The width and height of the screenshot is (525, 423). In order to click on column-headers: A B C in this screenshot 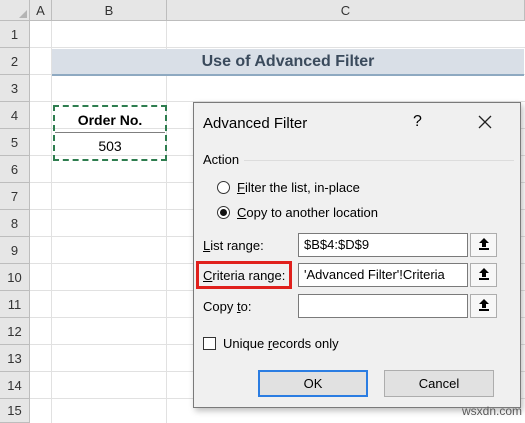, I will do `click(277, 10)`.